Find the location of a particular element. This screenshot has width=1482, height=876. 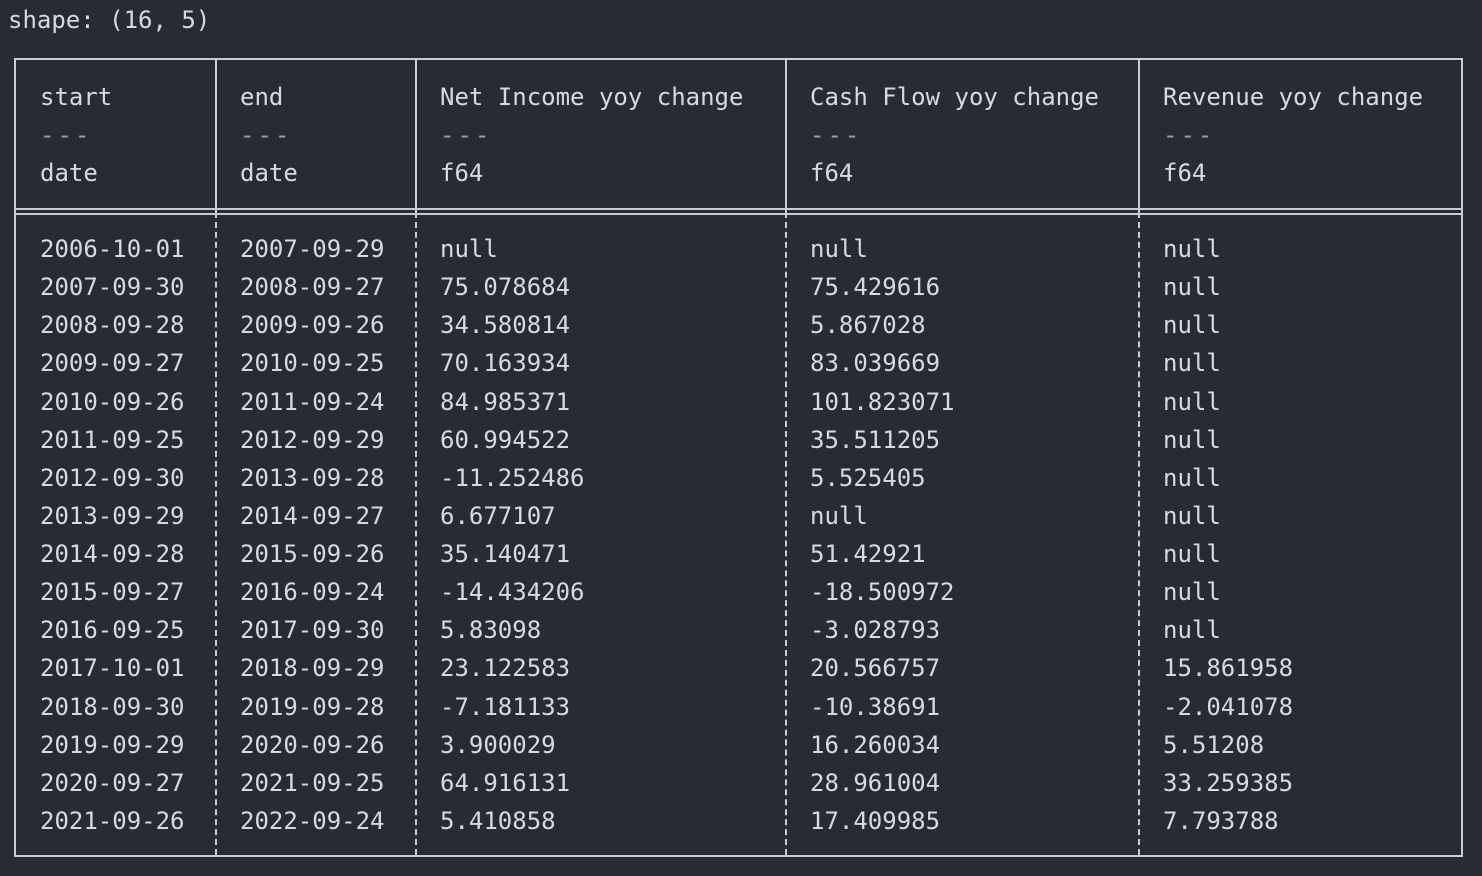

table-cell: -2.041078 is located at coordinates (1228, 706).